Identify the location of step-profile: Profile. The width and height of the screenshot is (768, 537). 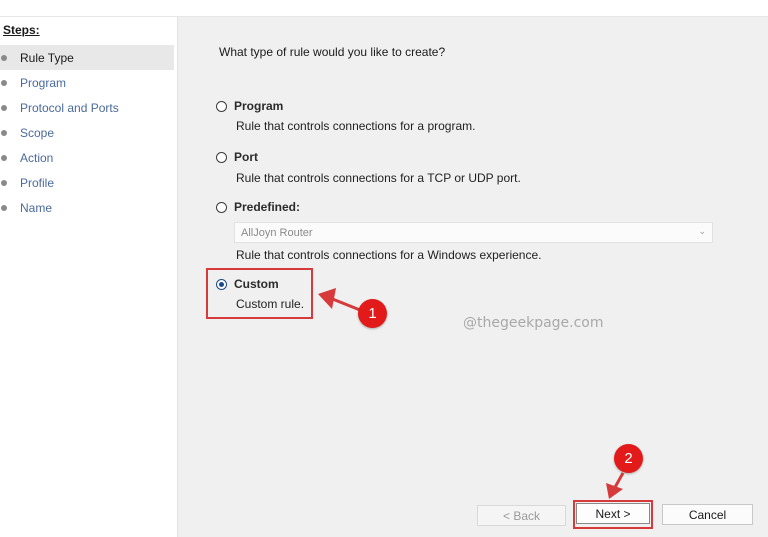
(87, 182).